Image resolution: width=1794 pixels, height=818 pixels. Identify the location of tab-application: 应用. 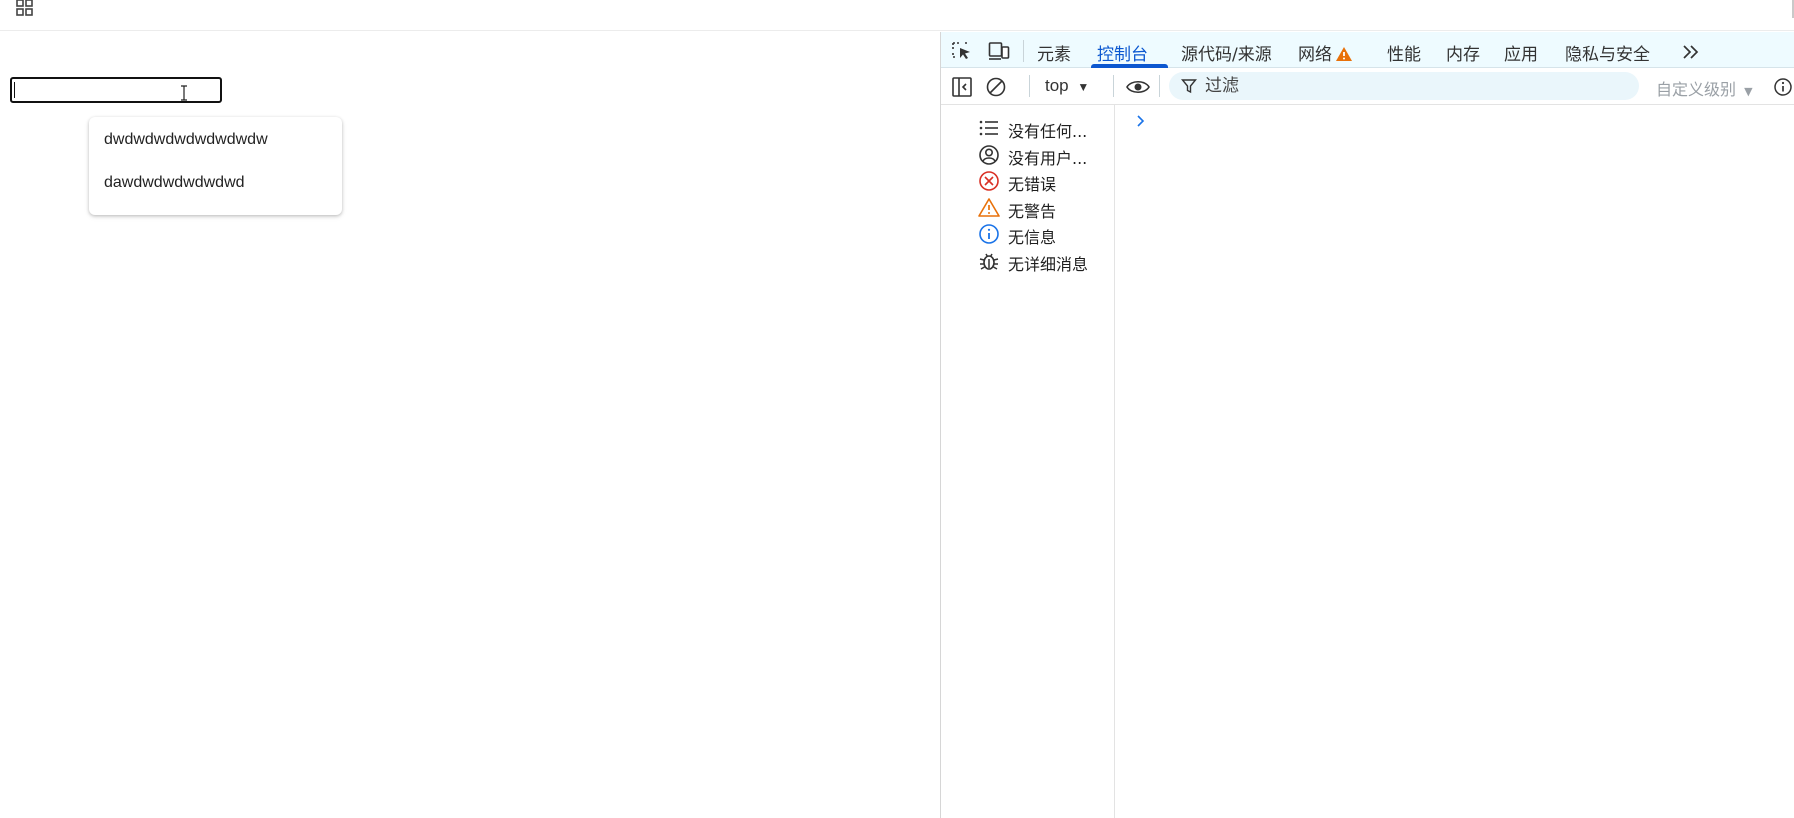
(1521, 52).